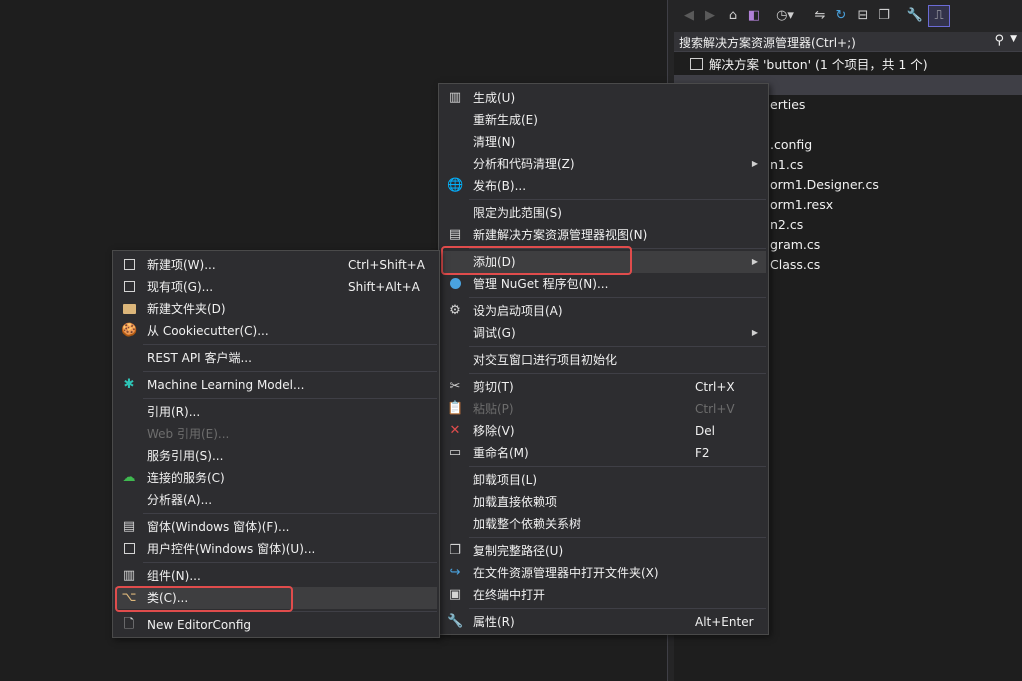  What do you see at coordinates (795, 245) in the screenshot?
I see `tree-item: gram.cs` at bounding box center [795, 245].